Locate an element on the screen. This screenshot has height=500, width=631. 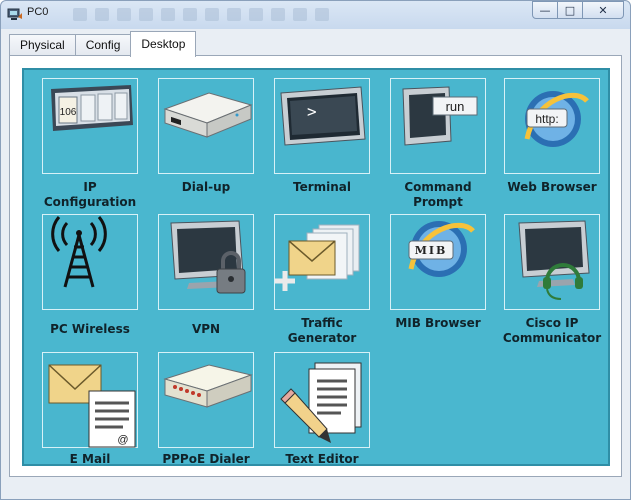
app-label: Command Prompt is located at coordinates (438, 194).